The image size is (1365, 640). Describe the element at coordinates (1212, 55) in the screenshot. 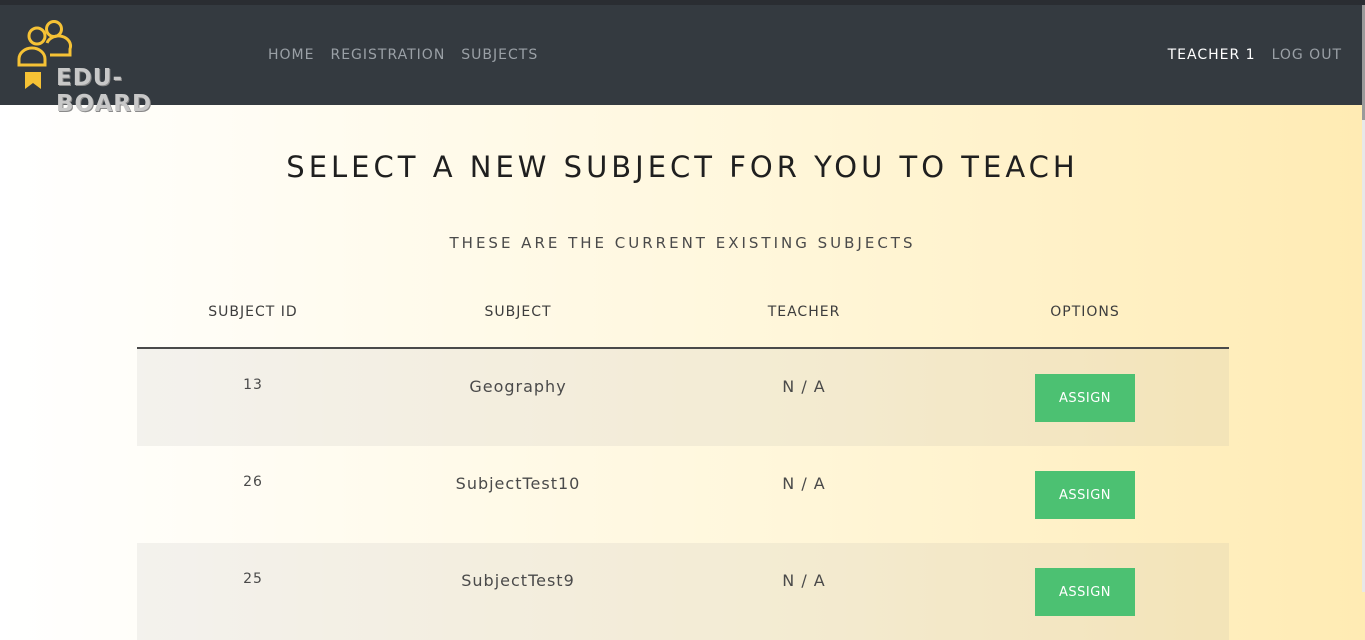

I see `nav-user: TEACHER 1` at that location.